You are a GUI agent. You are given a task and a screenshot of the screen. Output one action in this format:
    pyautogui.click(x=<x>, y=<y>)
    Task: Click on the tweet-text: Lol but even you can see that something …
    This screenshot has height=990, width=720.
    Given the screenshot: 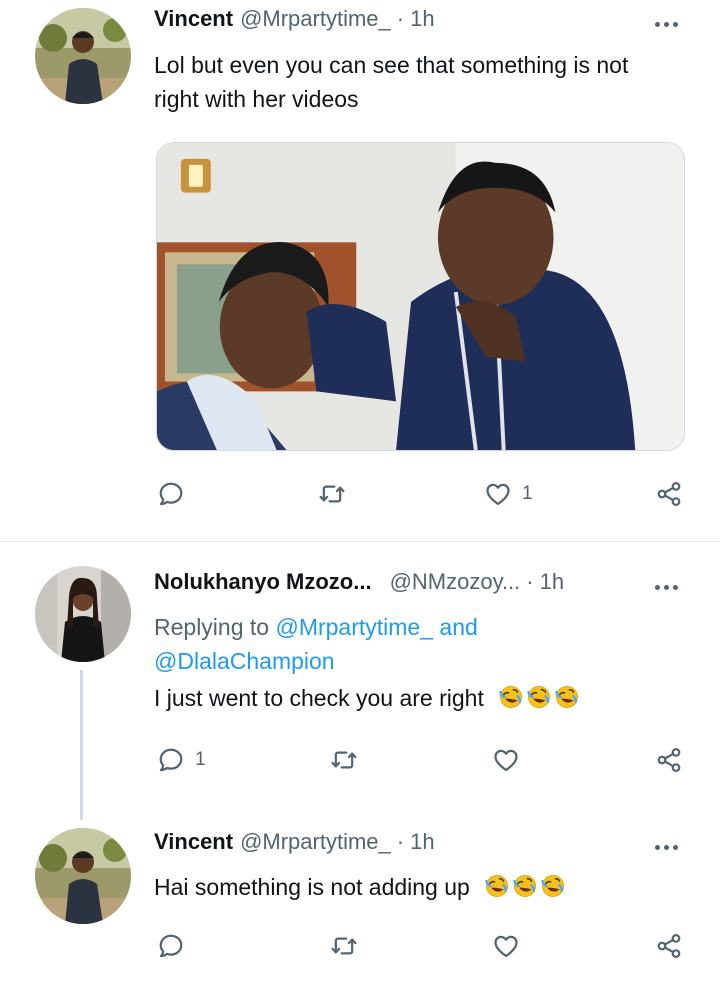 What is the action you would take?
    pyautogui.click(x=391, y=82)
    